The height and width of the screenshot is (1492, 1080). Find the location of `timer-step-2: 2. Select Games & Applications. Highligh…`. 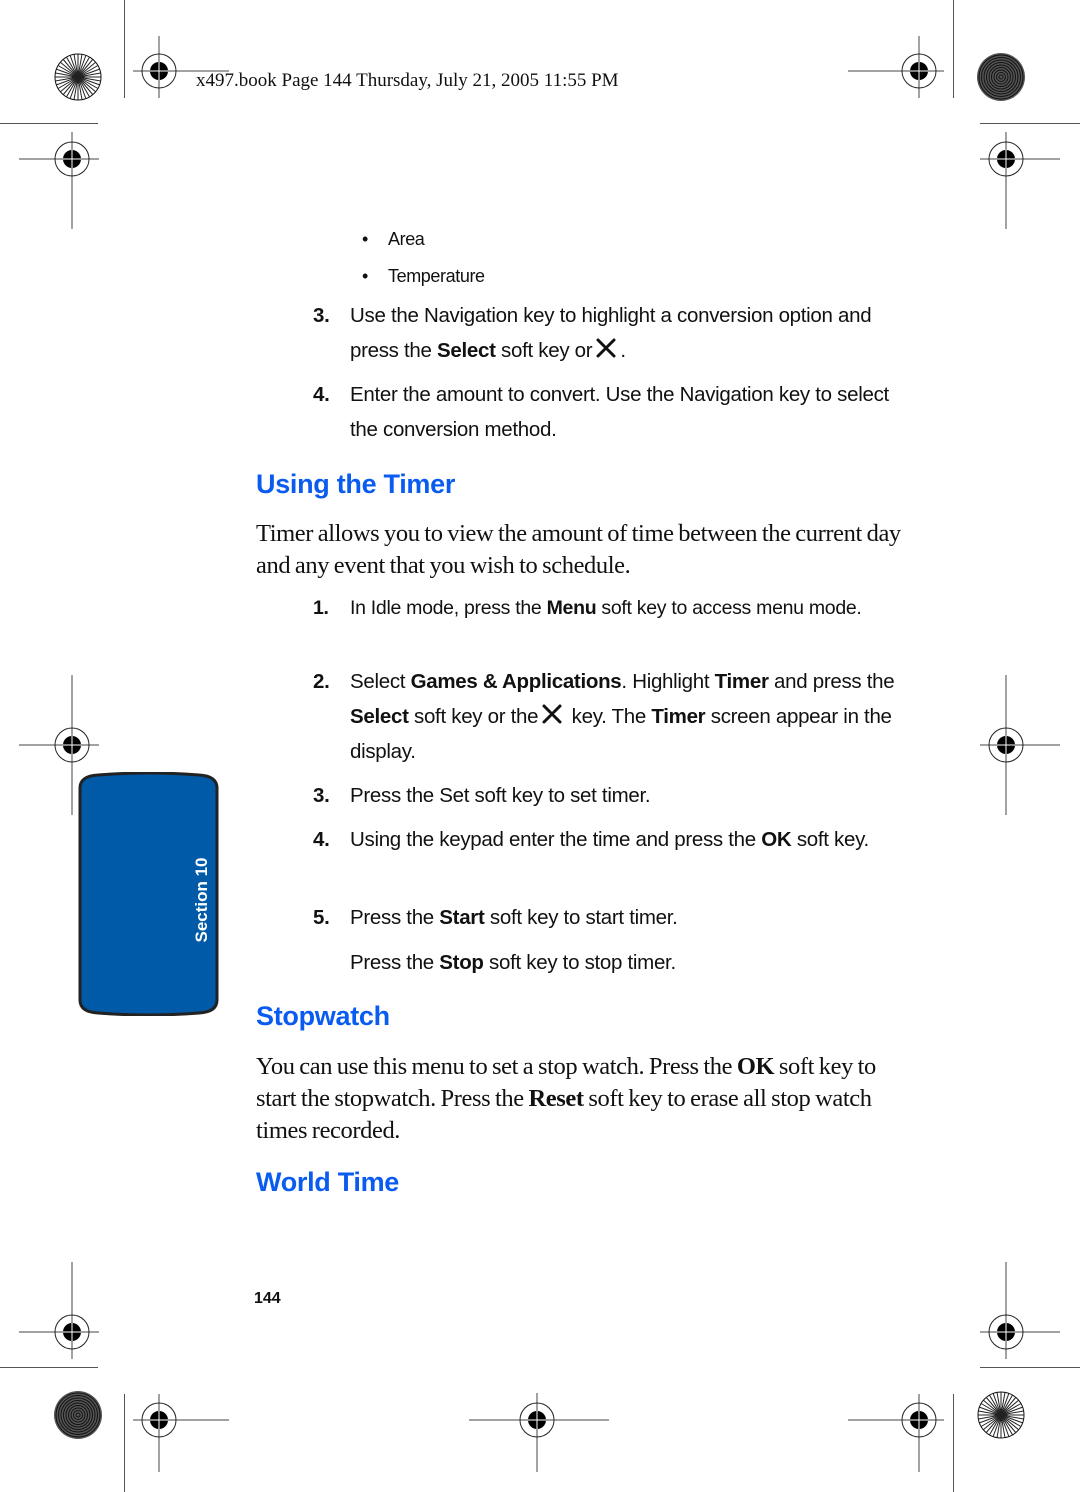

timer-step-2: 2. Select Games & Applications. Highligh… is located at coordinates (608, 716).